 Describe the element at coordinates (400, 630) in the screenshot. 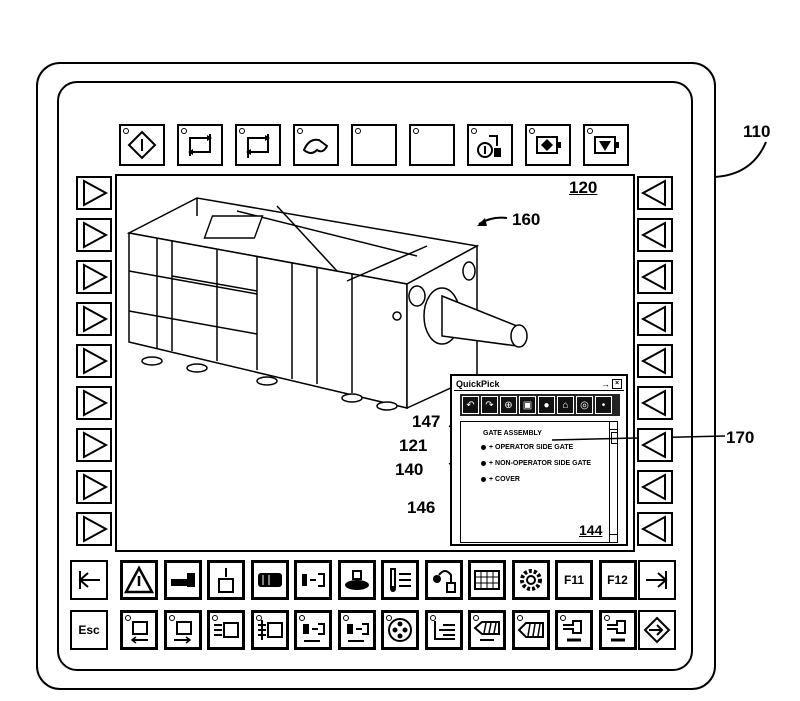

I see `command-button-screw` at that location.